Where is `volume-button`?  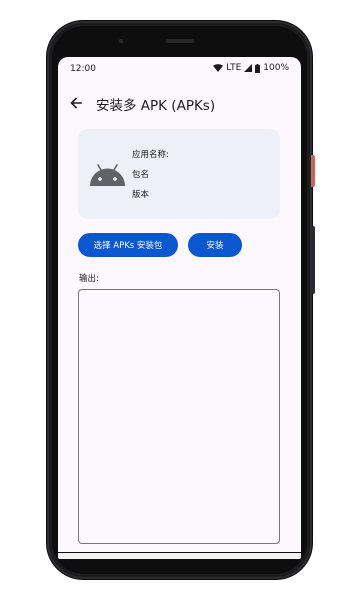 volume-button is located at coordinates (313, 260).